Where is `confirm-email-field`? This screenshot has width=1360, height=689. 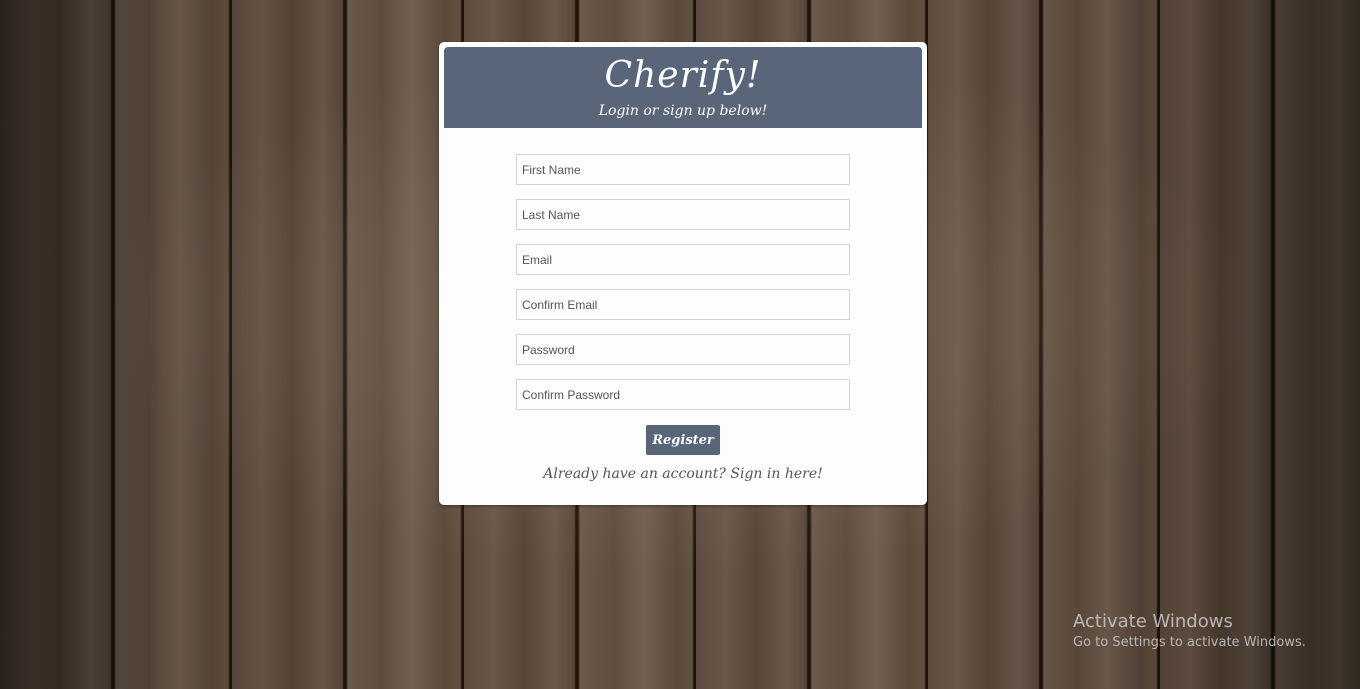 confirm-email-field is located at coordinates (683, 304).